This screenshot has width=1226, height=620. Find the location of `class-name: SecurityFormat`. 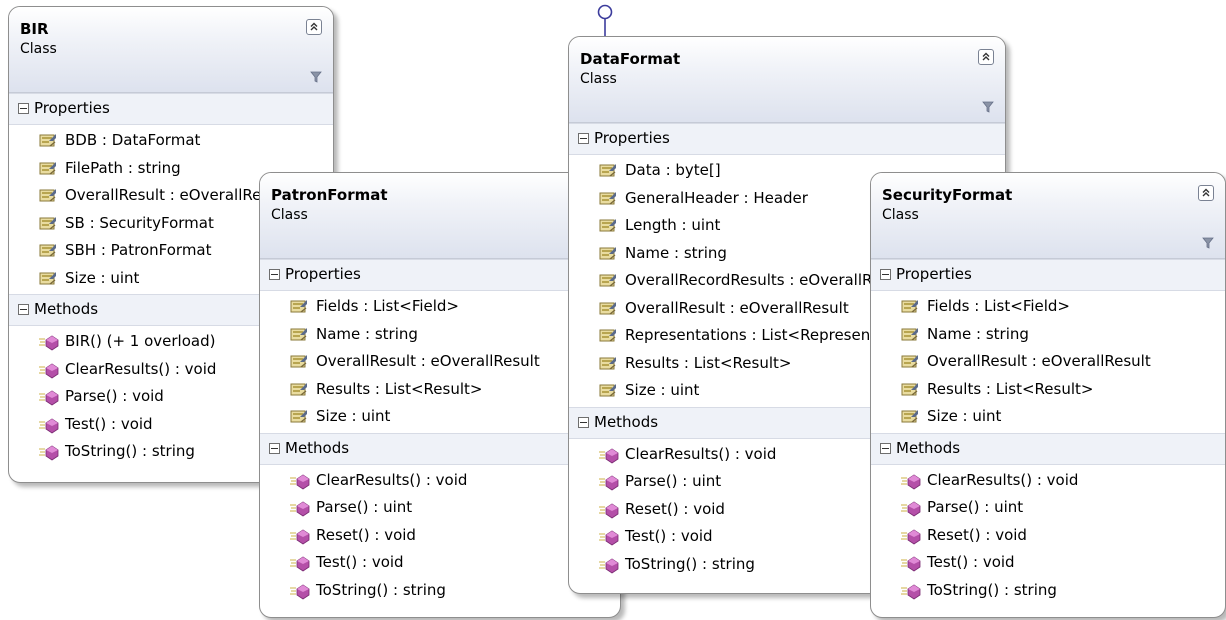

class-name: SecurityFormat is located at coordinates (947, 195).